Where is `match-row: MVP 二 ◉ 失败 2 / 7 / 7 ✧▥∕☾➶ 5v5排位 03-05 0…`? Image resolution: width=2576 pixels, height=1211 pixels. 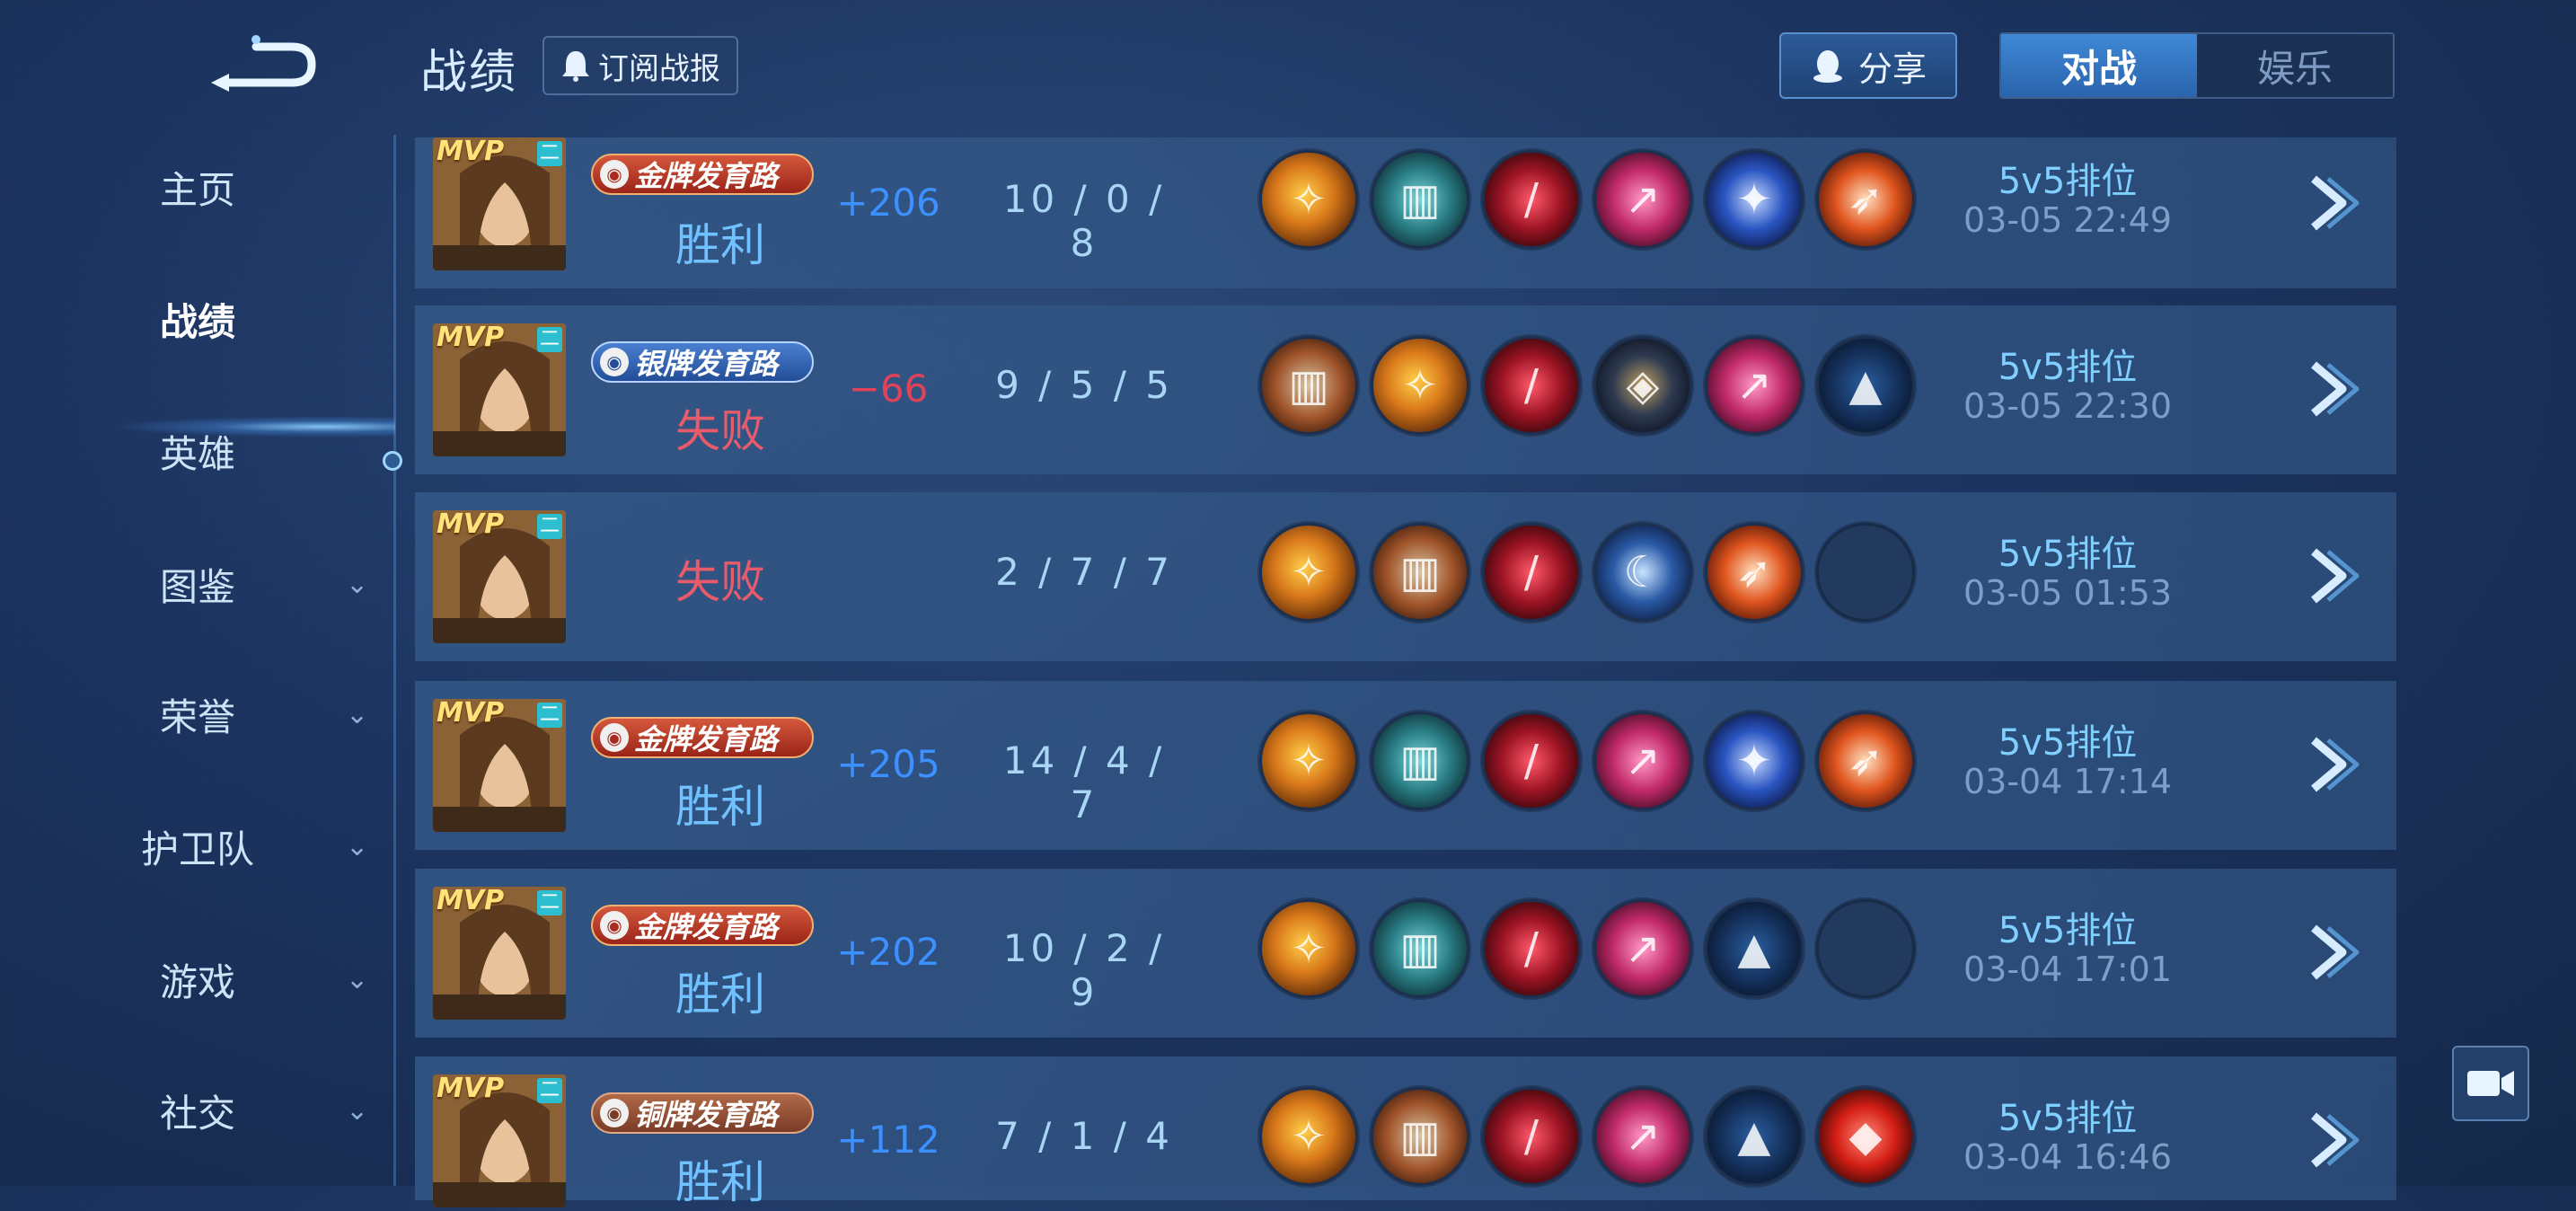
match-row: MVP 二 ◉ 失败 2 / 7 / 7 ✧▥∕☾➶ 5v5排位 03-05 0… is located at coordinates (1405, 576).